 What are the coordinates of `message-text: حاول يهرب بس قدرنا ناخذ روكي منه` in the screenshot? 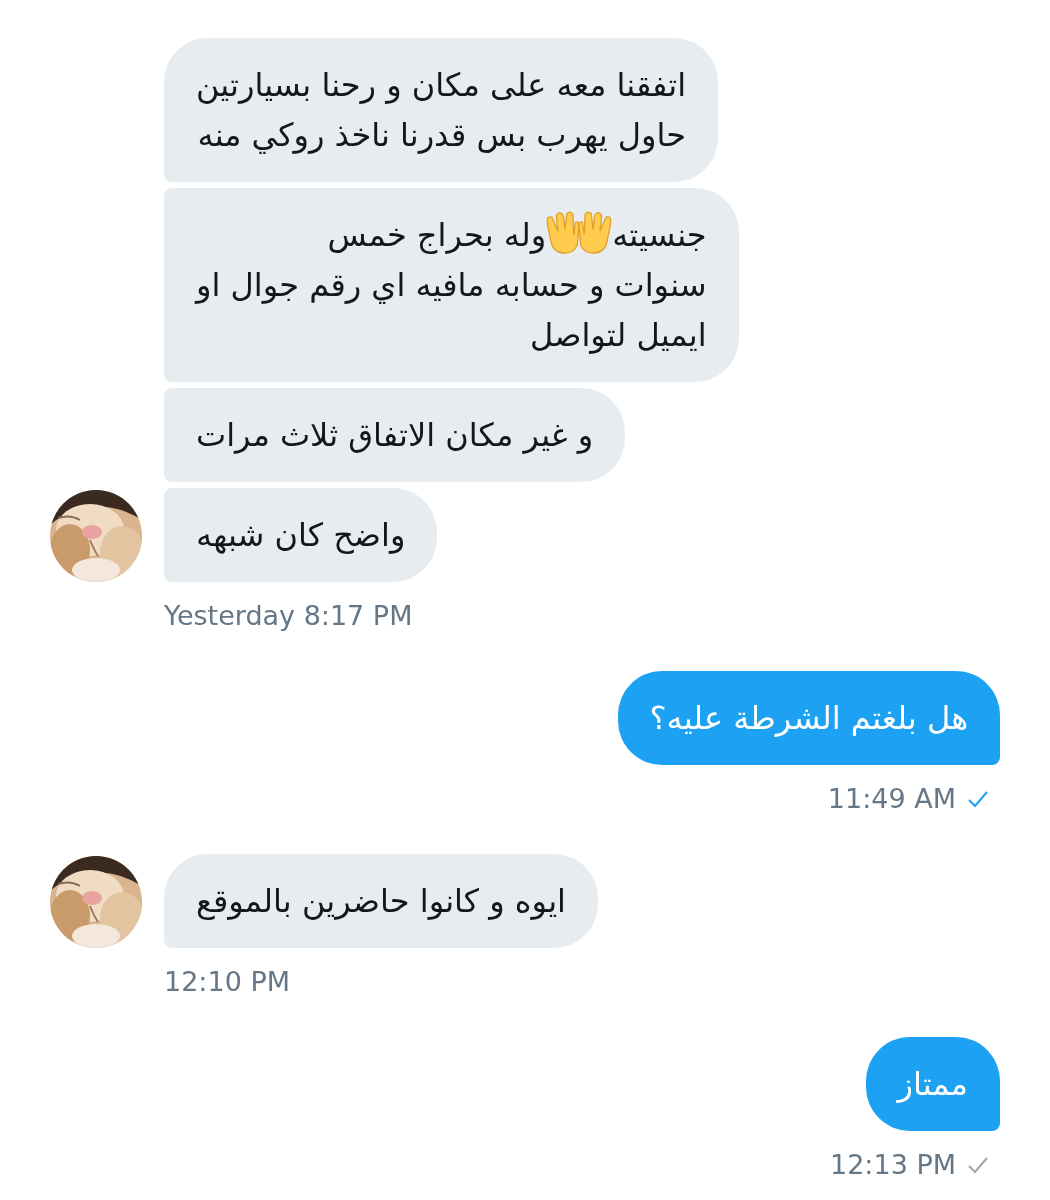 It's located at (442, 135).